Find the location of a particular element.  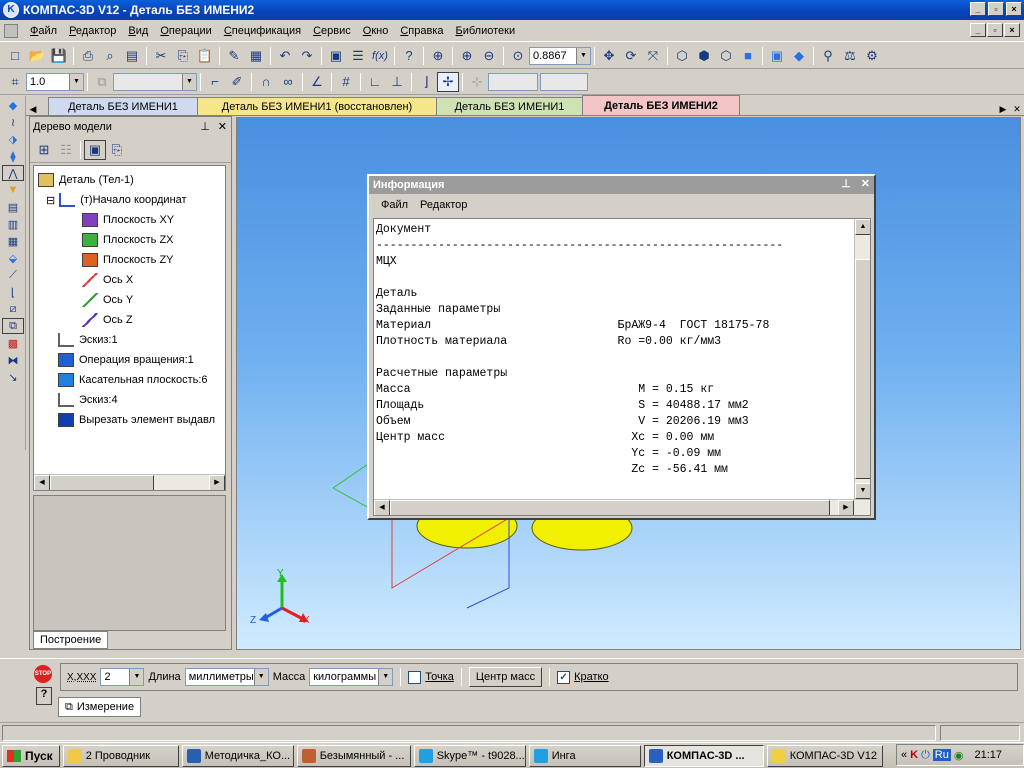

shaded-edges-icon: ▣ is located at coordinates (777, 56).